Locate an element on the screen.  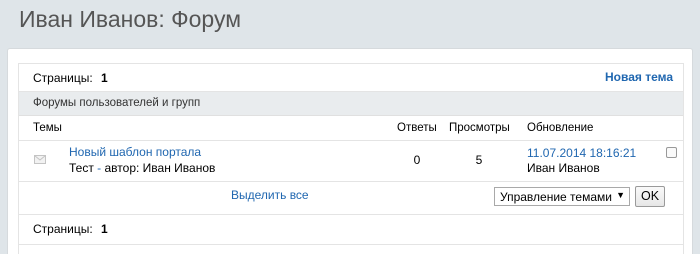
new-topic-link: Новая тема is located at coordinates (639, 77).